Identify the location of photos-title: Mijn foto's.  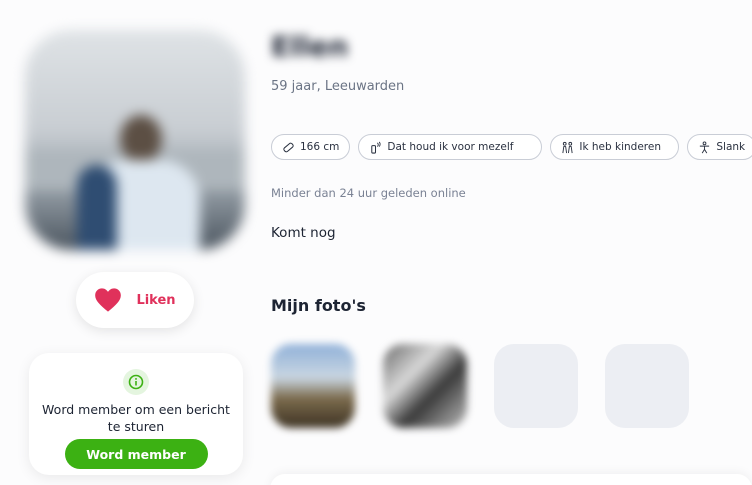
(318, 305).